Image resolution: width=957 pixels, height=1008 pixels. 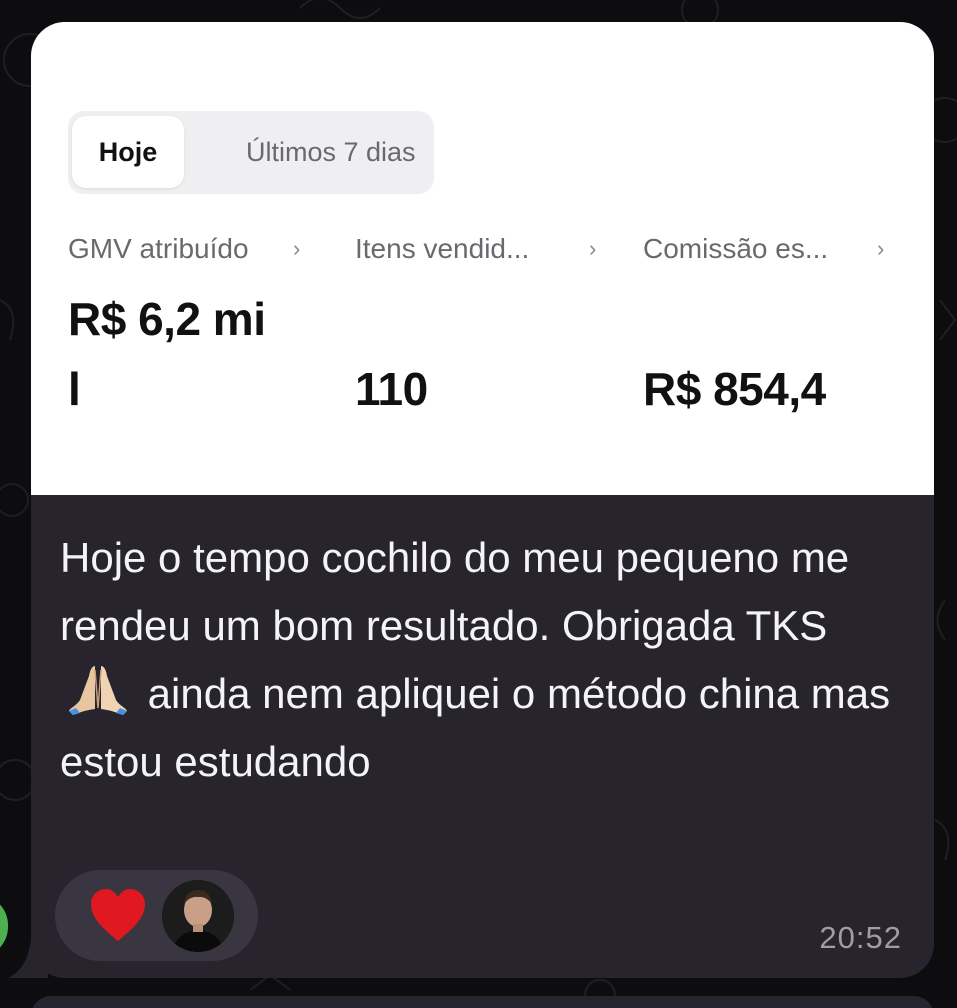 What do you see at coordinates (98, 690) in the screenshot?
I see `folded-hands-icon` at bounding box center [98, 690].